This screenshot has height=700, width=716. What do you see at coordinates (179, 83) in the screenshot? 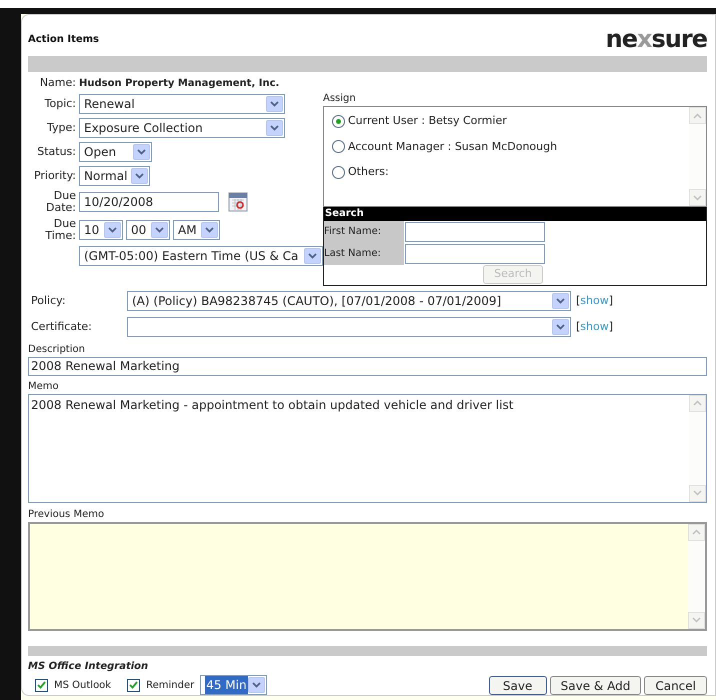
I see `client-name: Hudson Property Management, Inc.` at bounding box center [179, 83].